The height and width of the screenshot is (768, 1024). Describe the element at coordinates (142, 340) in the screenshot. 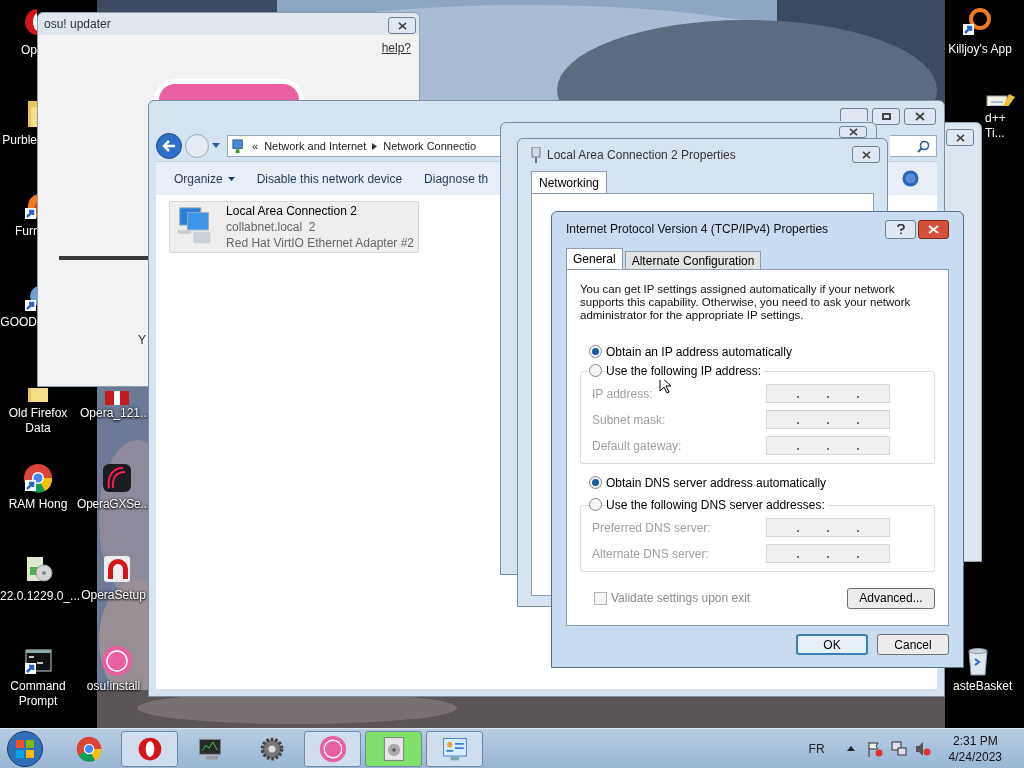

I see `status-text: Y` at that location.